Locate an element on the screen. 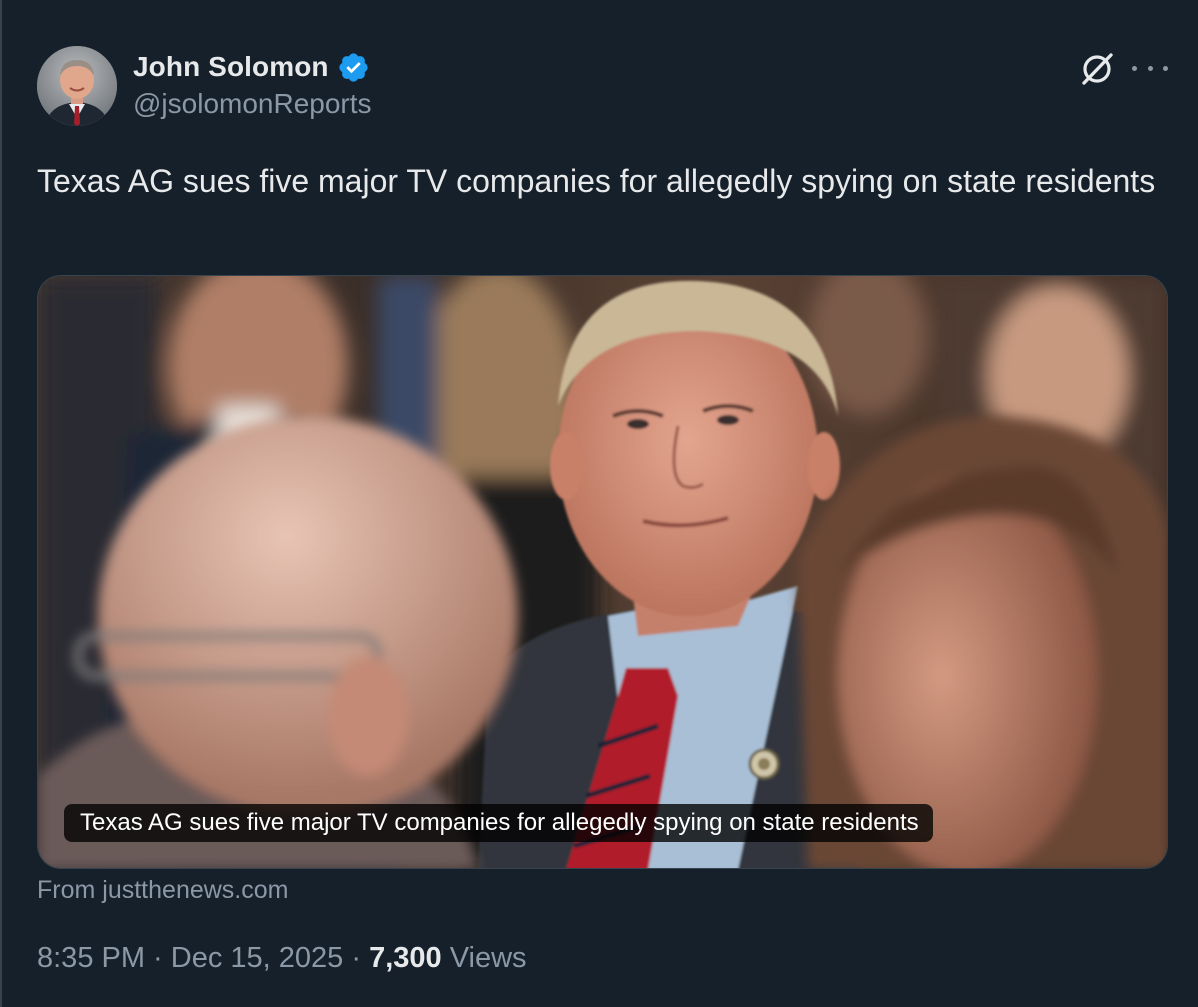  author-display-name: John Solomon is located at coordinates (231, 67).